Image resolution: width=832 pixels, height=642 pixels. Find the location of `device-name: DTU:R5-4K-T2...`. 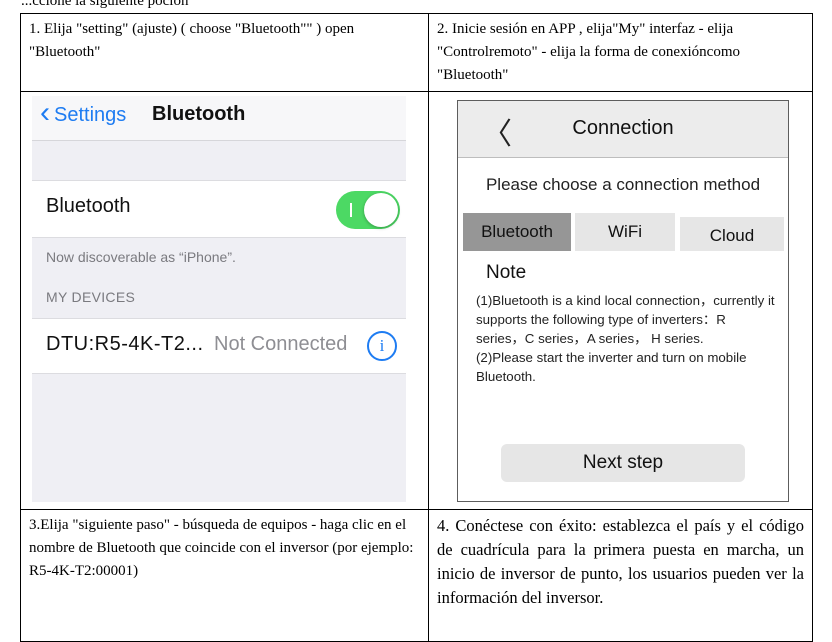

device-name: DTU:R5-4K-T2... is located at coordinates (125, 344).